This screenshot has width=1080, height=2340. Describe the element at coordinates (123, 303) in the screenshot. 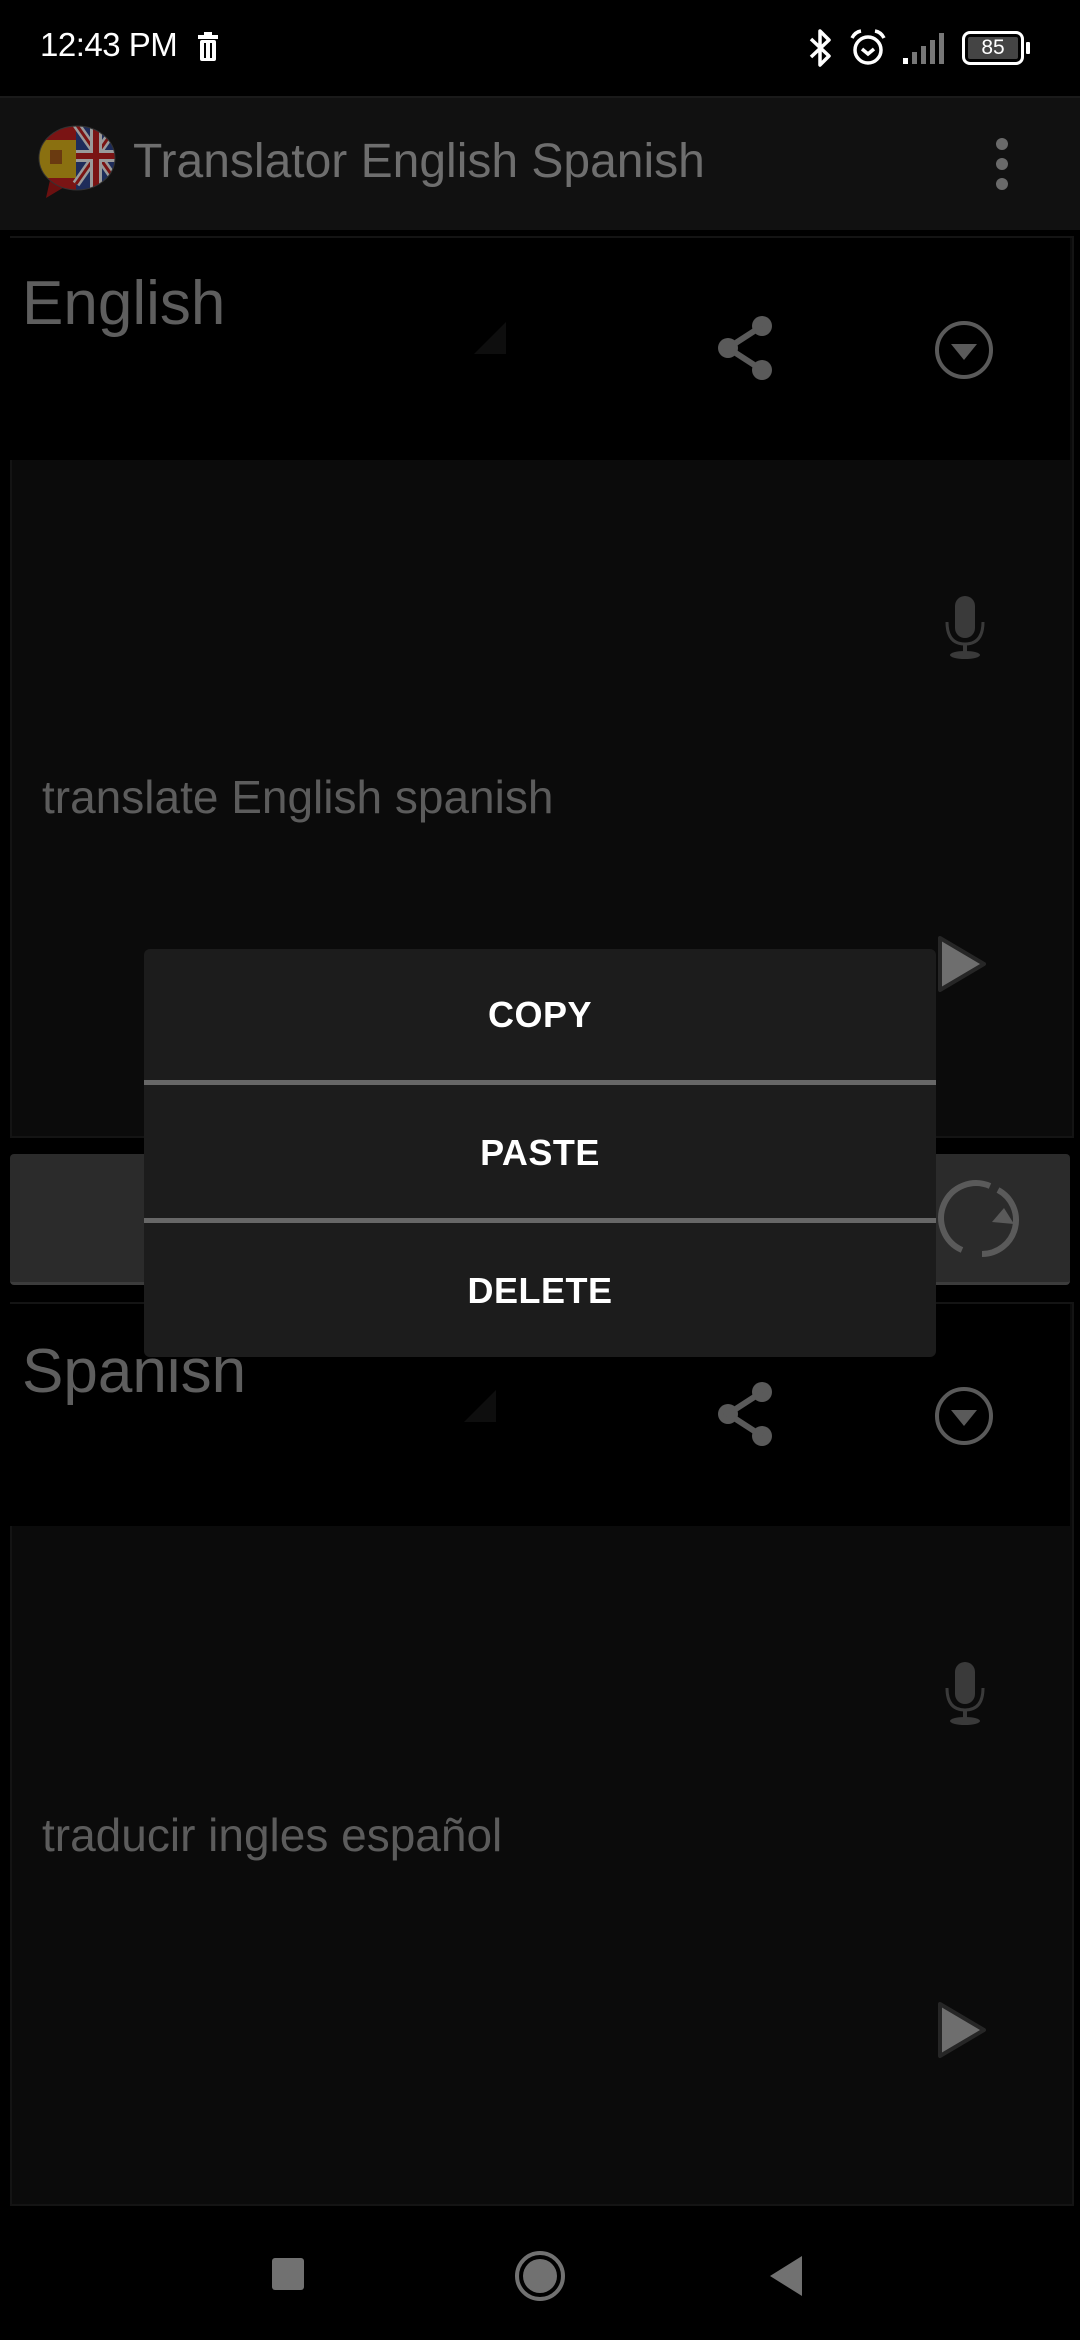

I see `source-language-label: English` at that location.